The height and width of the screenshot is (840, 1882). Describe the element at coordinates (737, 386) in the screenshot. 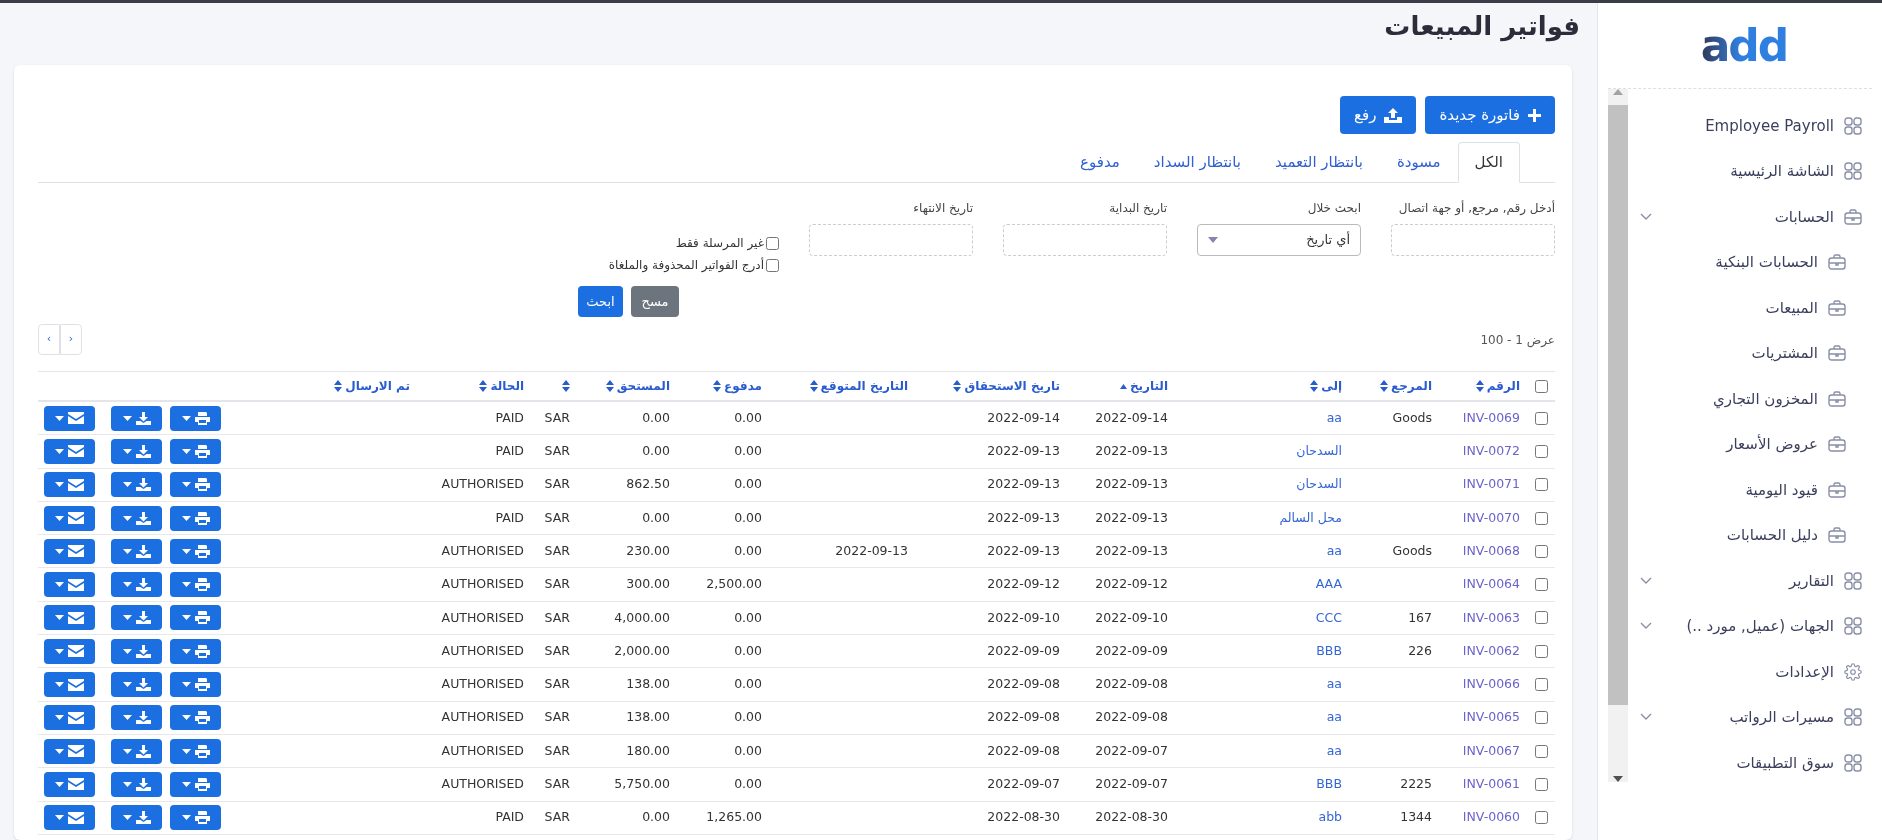

I see `column-header: مدفوع` at that location.